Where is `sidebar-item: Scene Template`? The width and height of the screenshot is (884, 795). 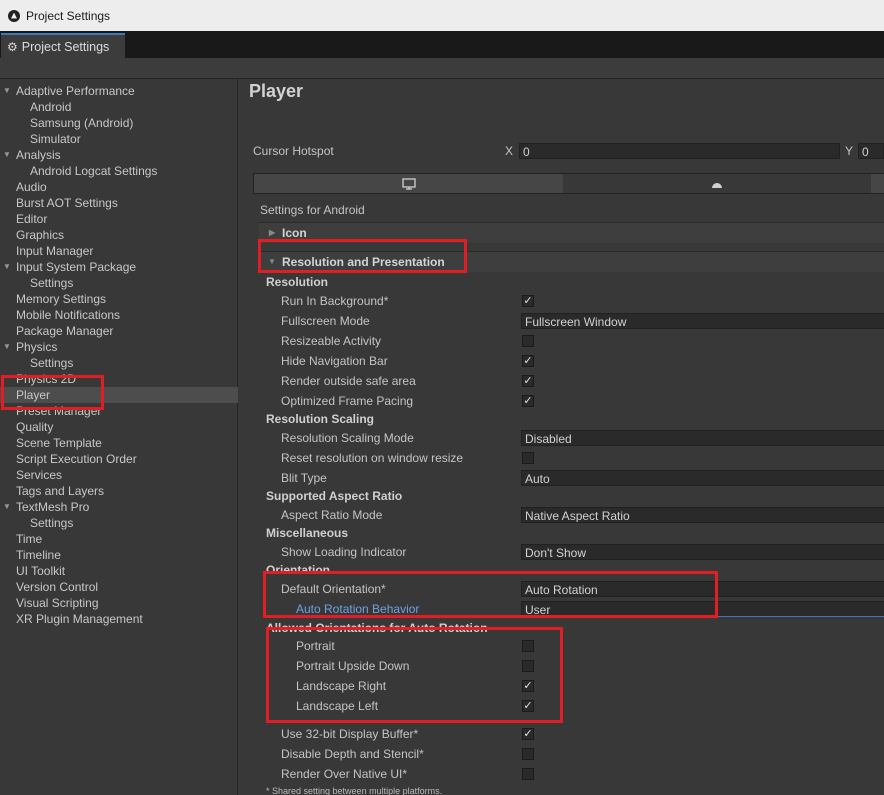 sidebar-item: Scene Template is located at coordinates (119, 443).